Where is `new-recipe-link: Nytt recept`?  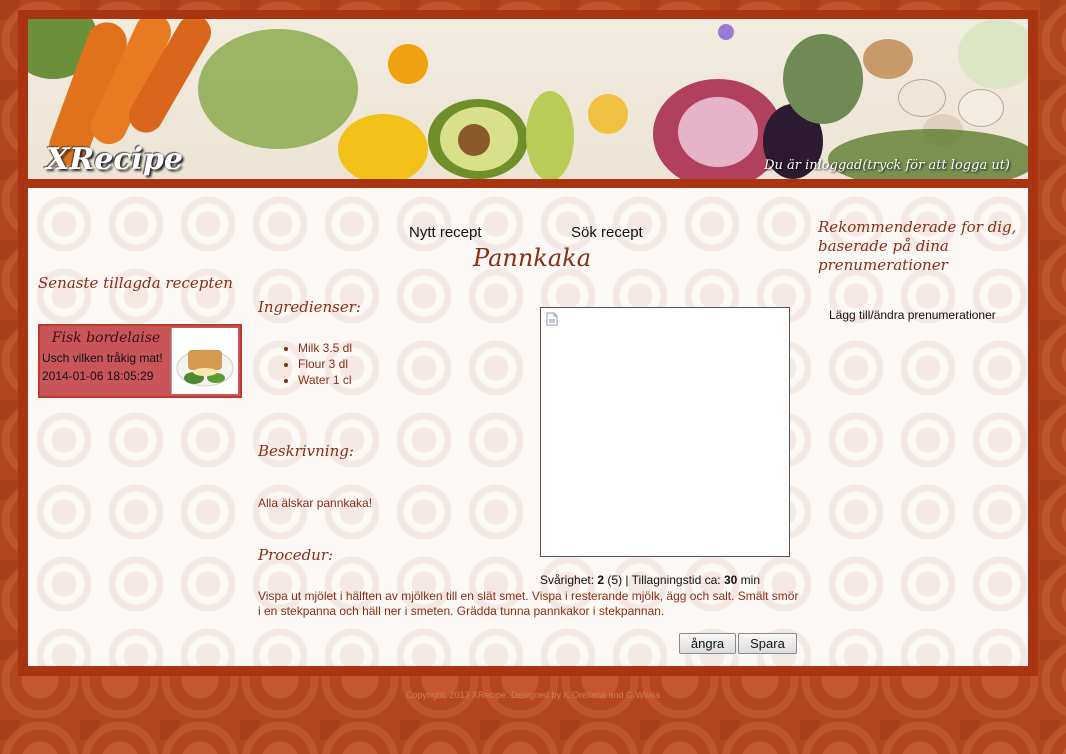 new-recipe-link: Nytt recept is located at coordinates (445, 232).